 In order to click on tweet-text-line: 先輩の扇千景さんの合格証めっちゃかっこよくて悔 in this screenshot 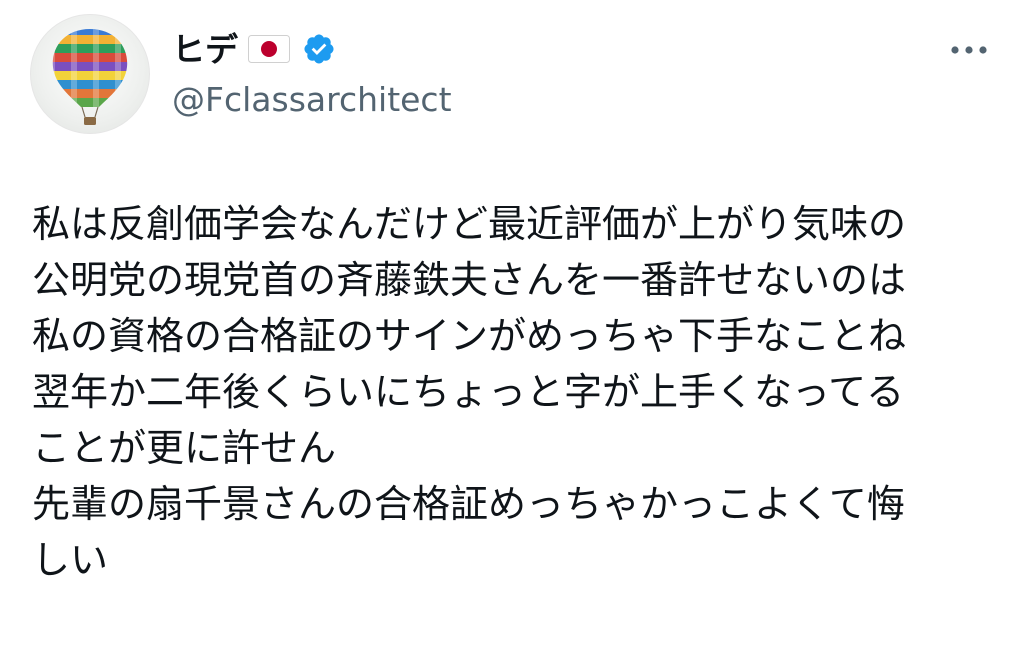, I will do `click(468, 504)`.